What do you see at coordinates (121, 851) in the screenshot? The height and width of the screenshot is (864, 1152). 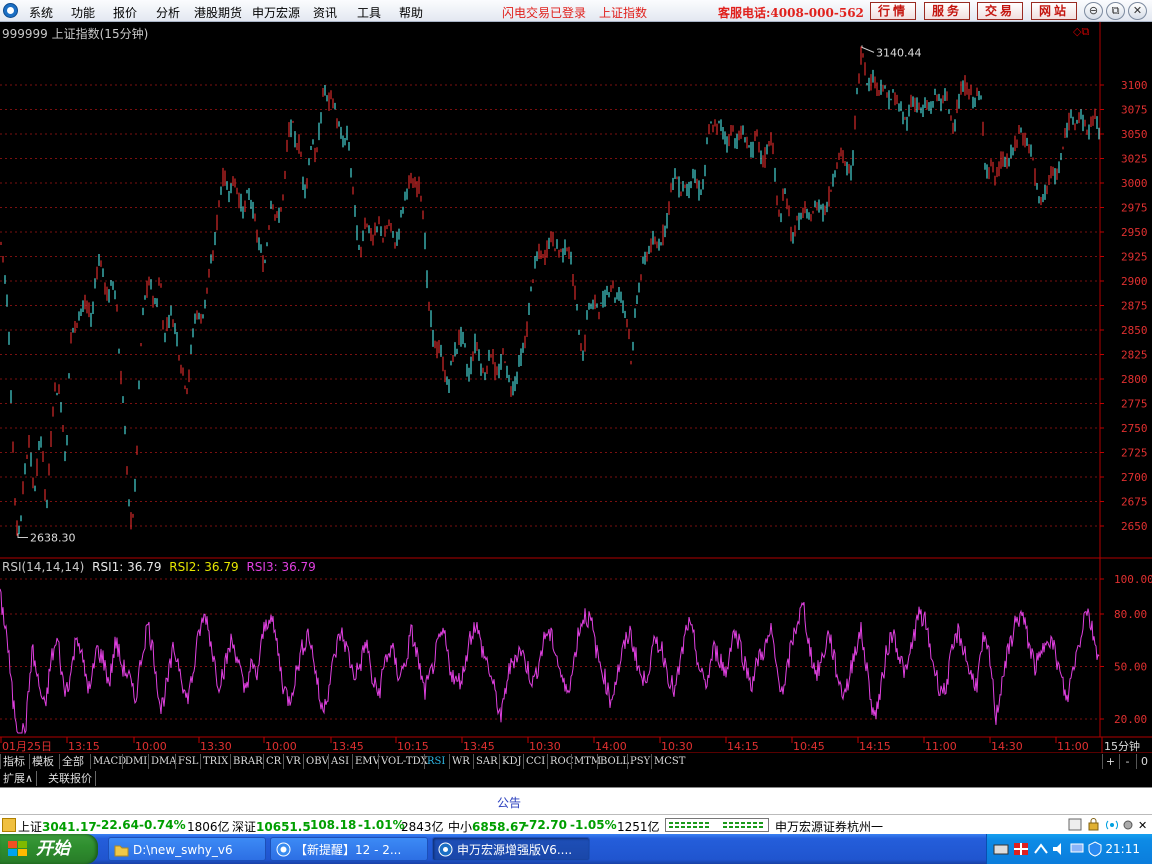 I see `folder-icon` at bounding box center [121, 851].